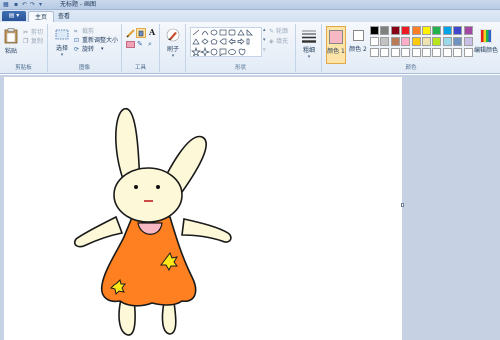 The height and width of the screenshot is (340, 500). I want to click on brushes-group: 刷子 ▾, so click(173, 48).